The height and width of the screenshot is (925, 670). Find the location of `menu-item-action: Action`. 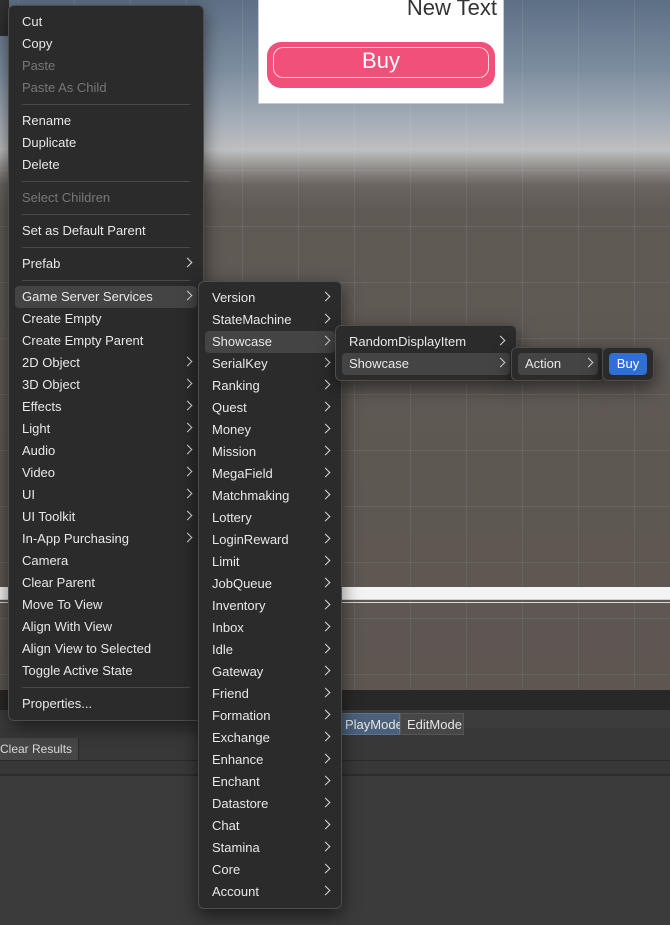

menu-item-action: Action is located at coordinates (558, 364).